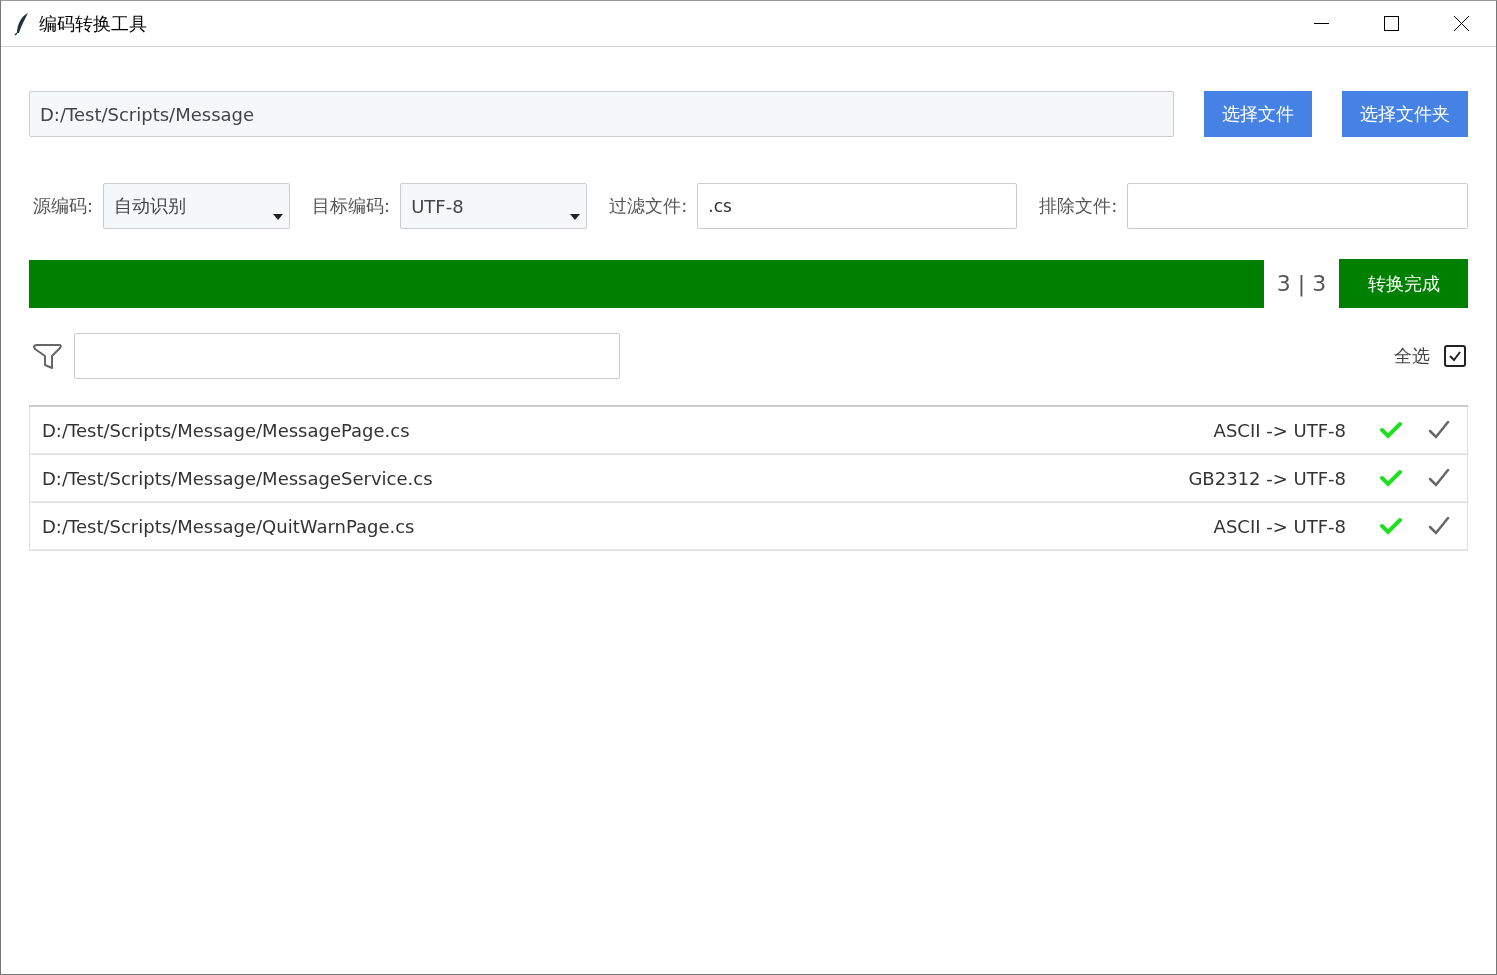  Describe the element at coordinates (1403, 283) in the screenshot. I see `status-button: 转换完成` at that location.